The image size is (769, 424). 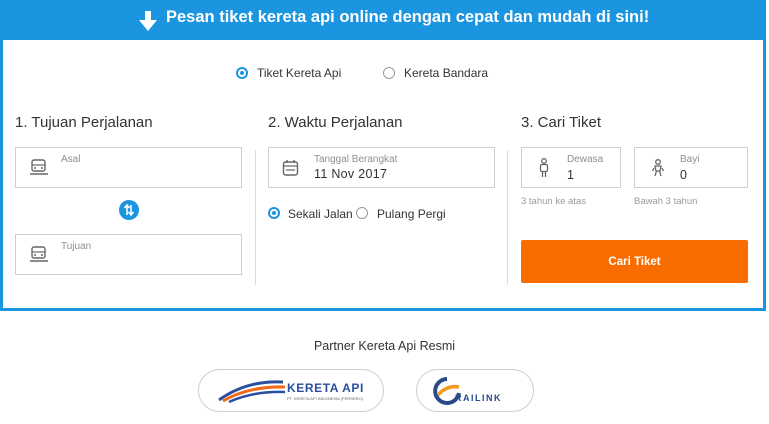 I want to click on radio-tiket-kereta-api, so click(x=242, y=73).